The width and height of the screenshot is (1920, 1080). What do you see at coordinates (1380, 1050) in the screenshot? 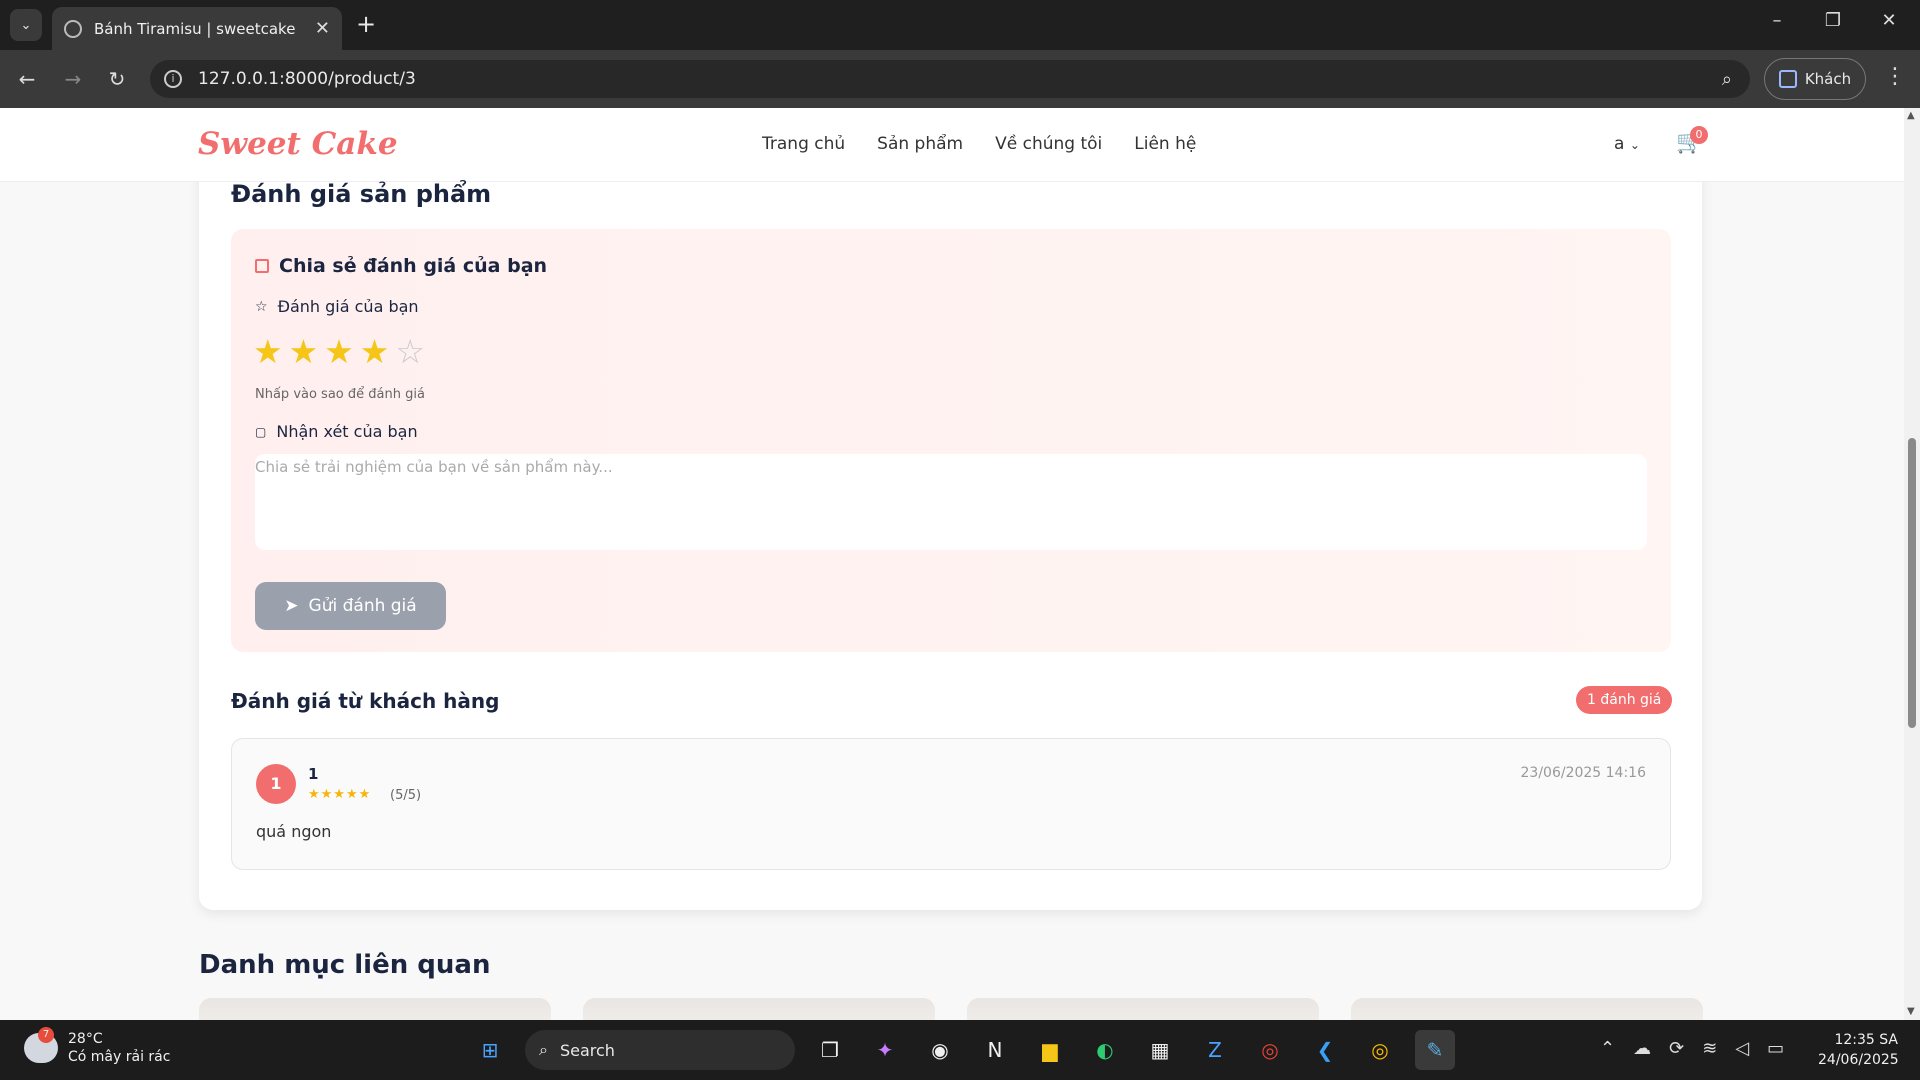
I see `chrome-profile-icon: ◎` at bounding box center [1380, 1050].